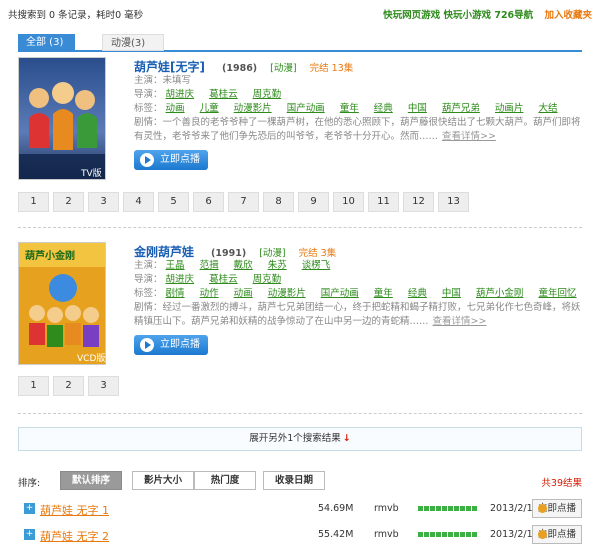 The height and width of the screenshot is (551, 600). Describe the element at coordinates (513, 15) in the screenshot. I see `link-726-nav: 726导航` at that location.